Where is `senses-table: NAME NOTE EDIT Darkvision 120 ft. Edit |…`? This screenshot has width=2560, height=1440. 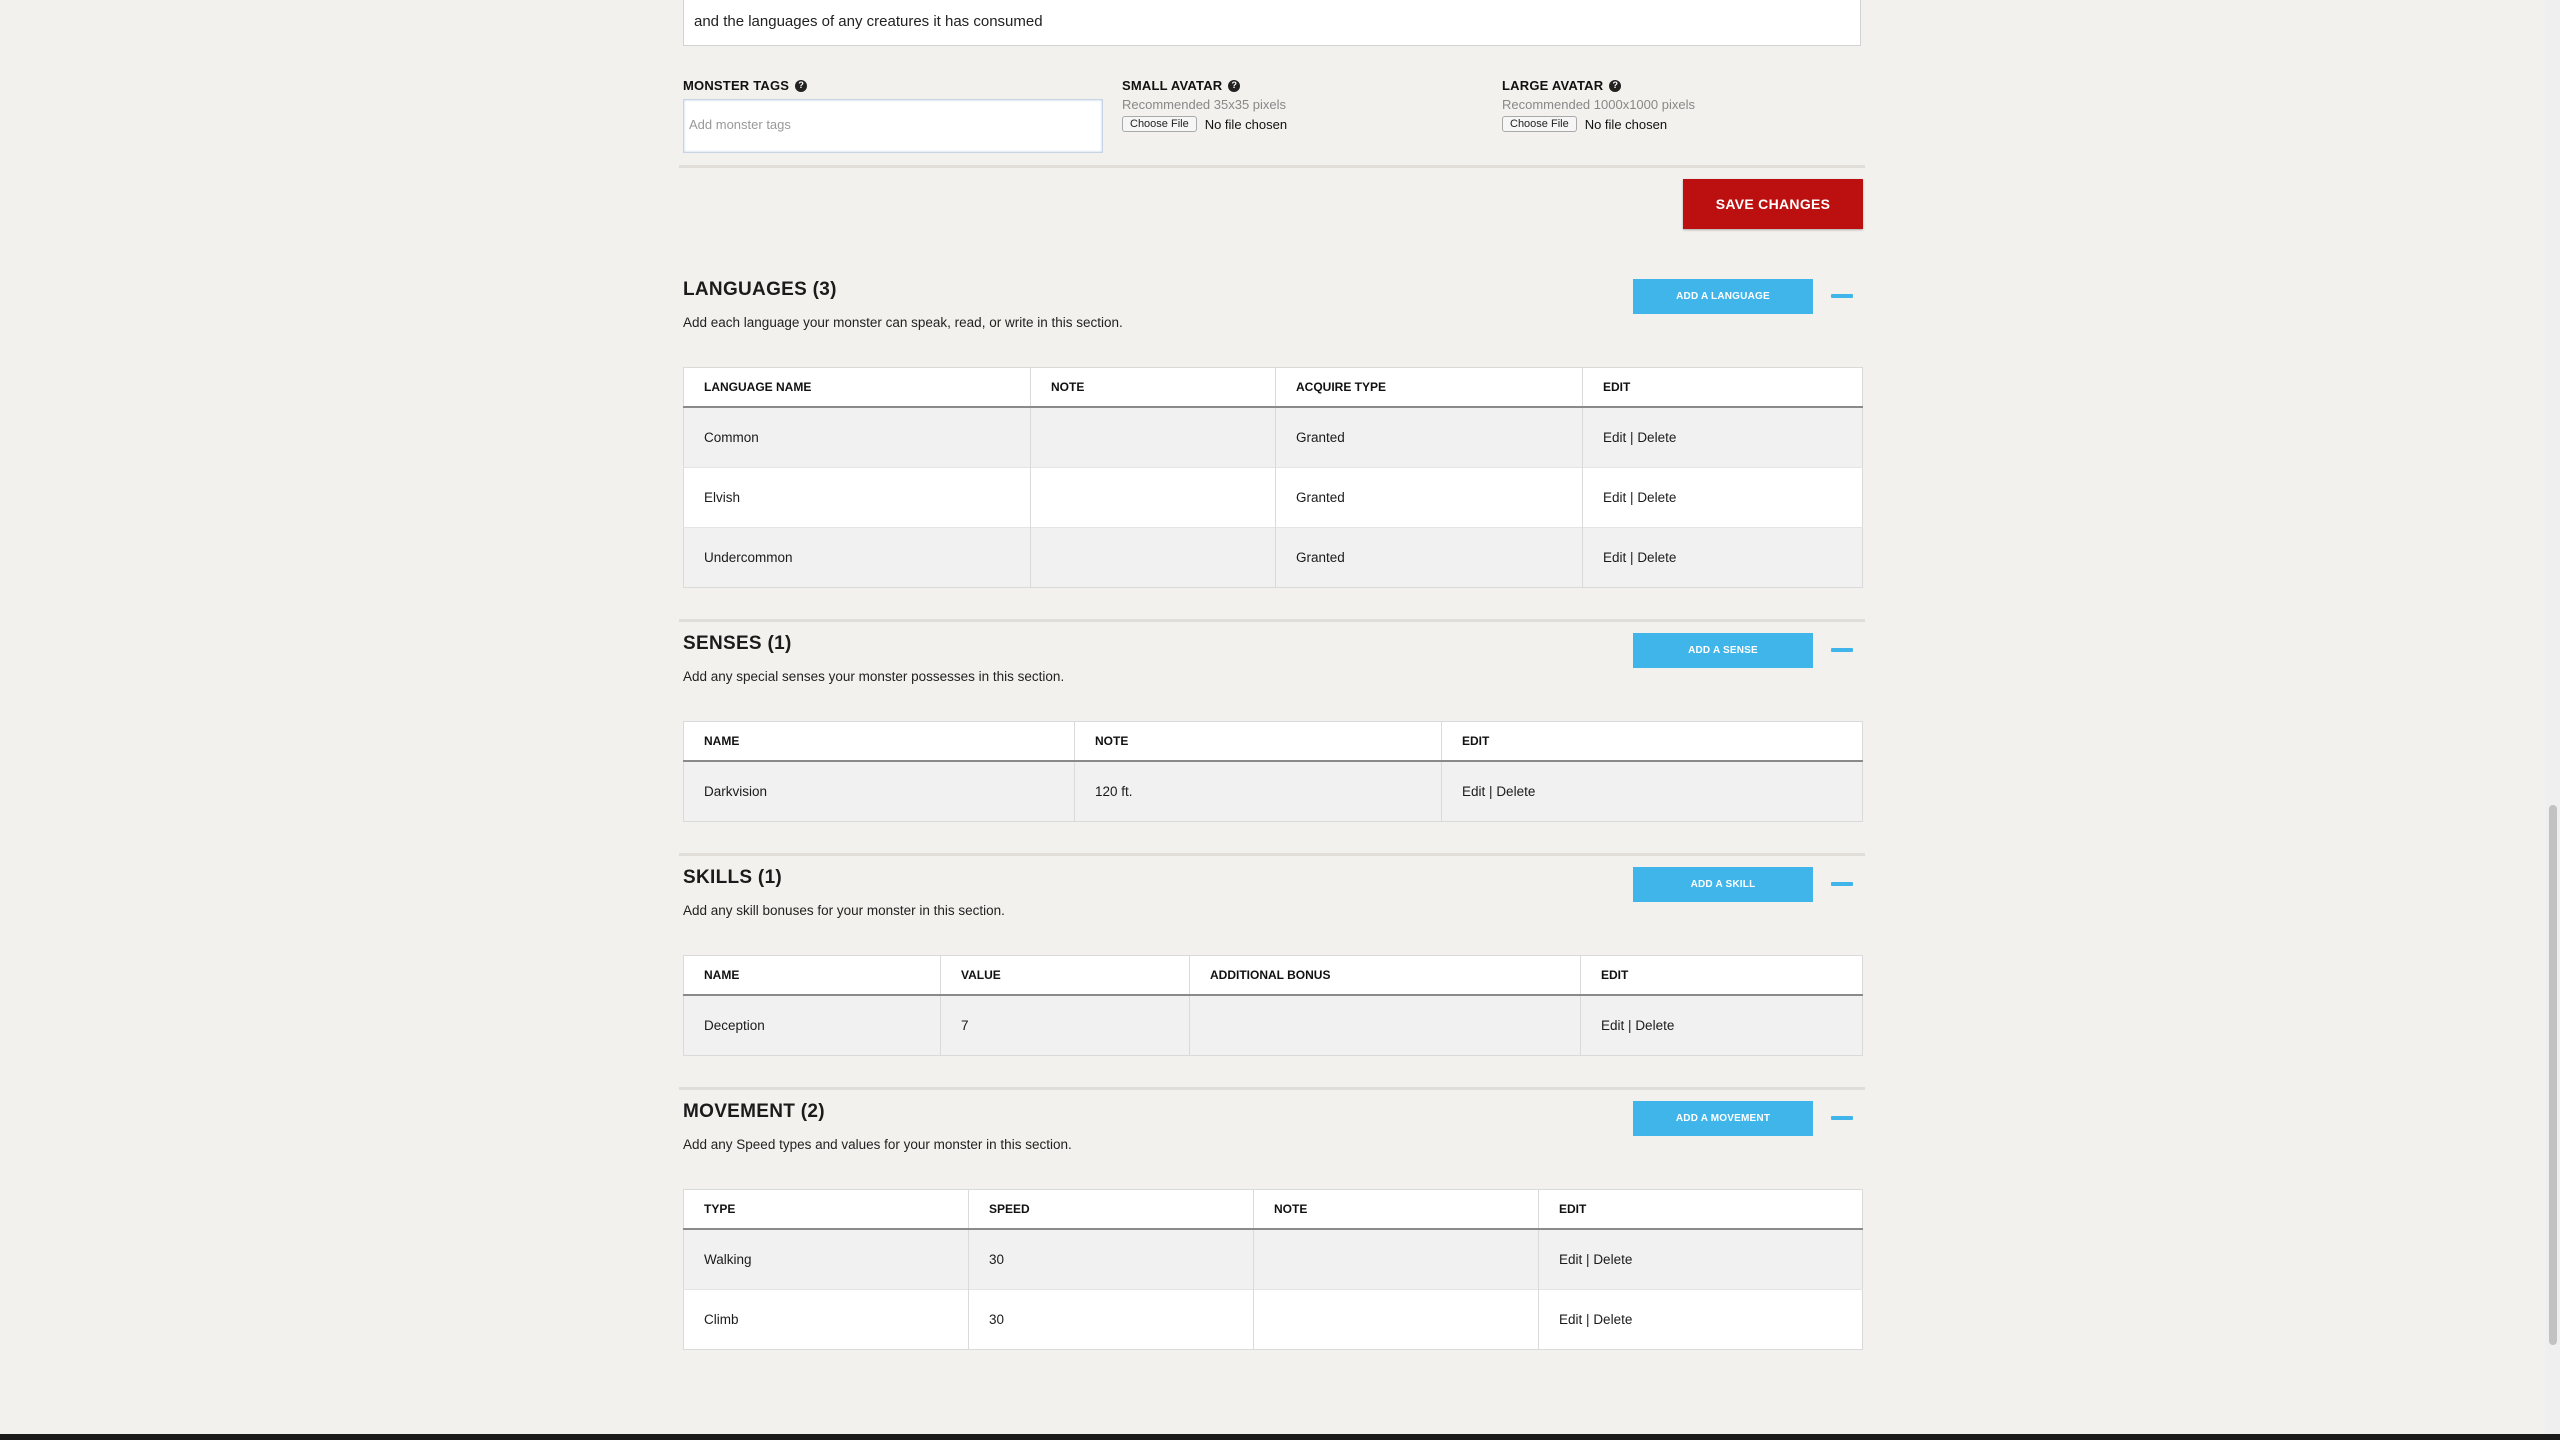 senses-table: NAME NOTE EDIT Darkvision 120 ft. Edit |… is located at coordinates (1273, 771).